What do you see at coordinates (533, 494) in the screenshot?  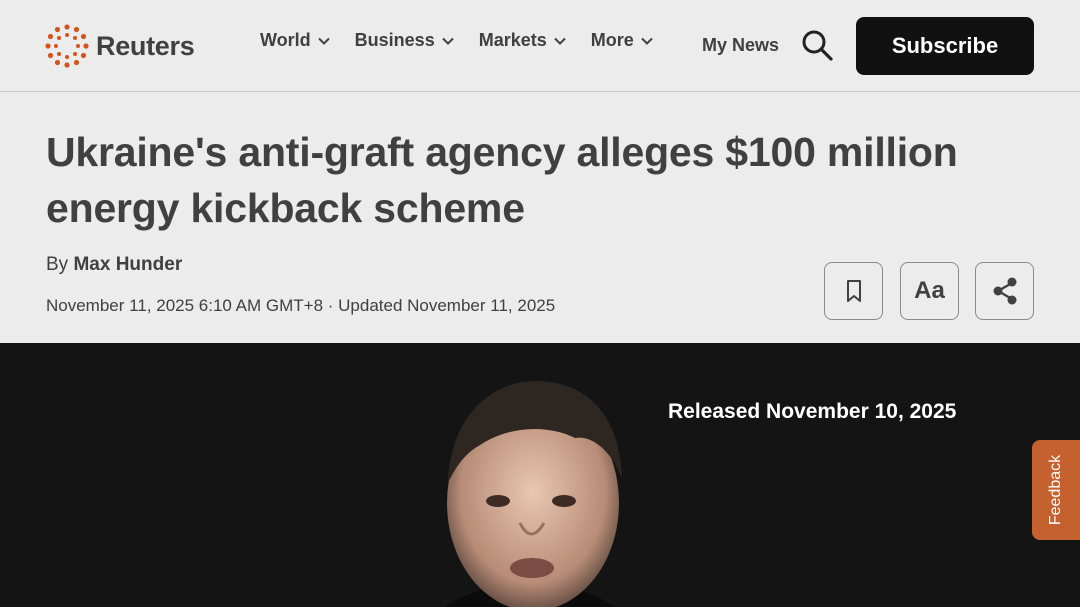 I see `video-frame-person` at bounding box center [533, 494].